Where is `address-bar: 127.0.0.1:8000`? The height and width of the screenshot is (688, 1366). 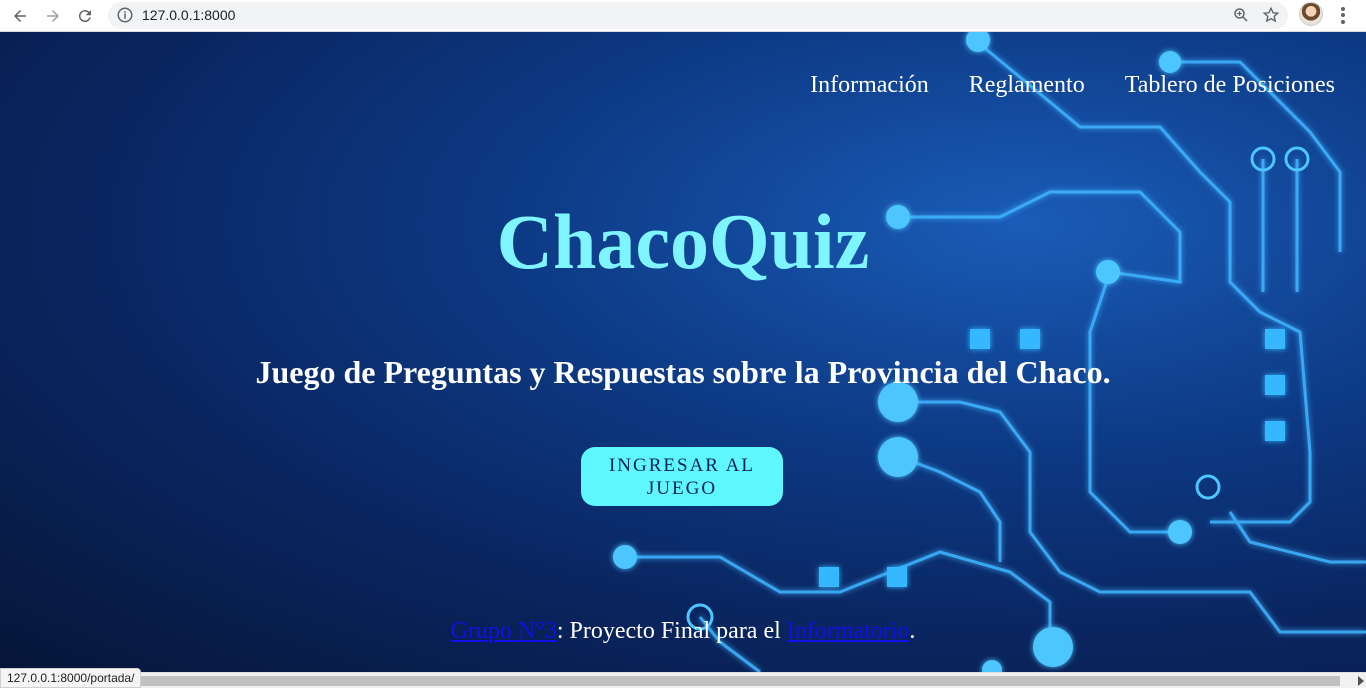 address-bar: 127.0.0.1:8000 is located at coordinates (698, 15).